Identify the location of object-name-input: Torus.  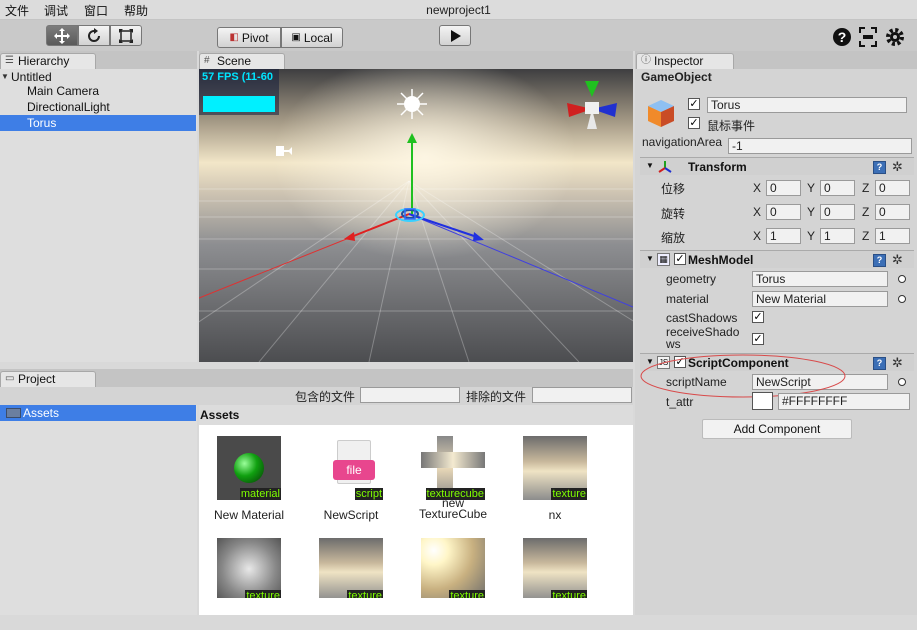
(807, 105).